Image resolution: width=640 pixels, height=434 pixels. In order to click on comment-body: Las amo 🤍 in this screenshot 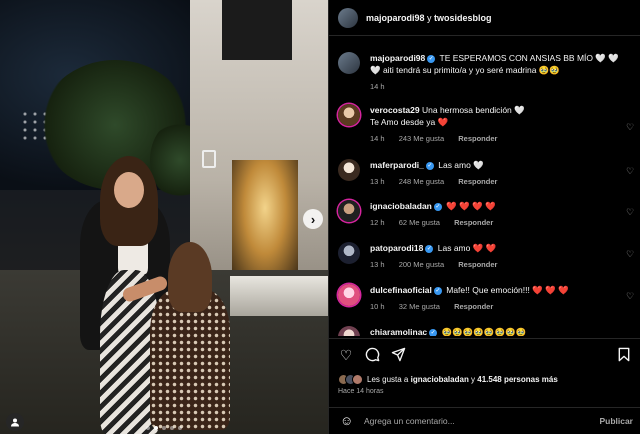, I will do `click(461, 165)`.